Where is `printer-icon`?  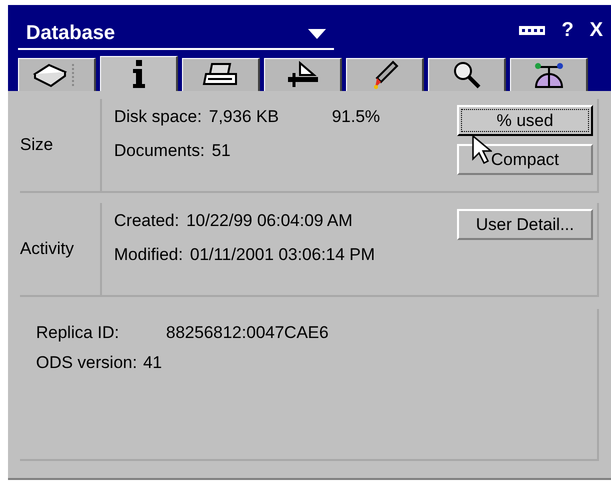
printer-icon is located at coordinates (221, 75).